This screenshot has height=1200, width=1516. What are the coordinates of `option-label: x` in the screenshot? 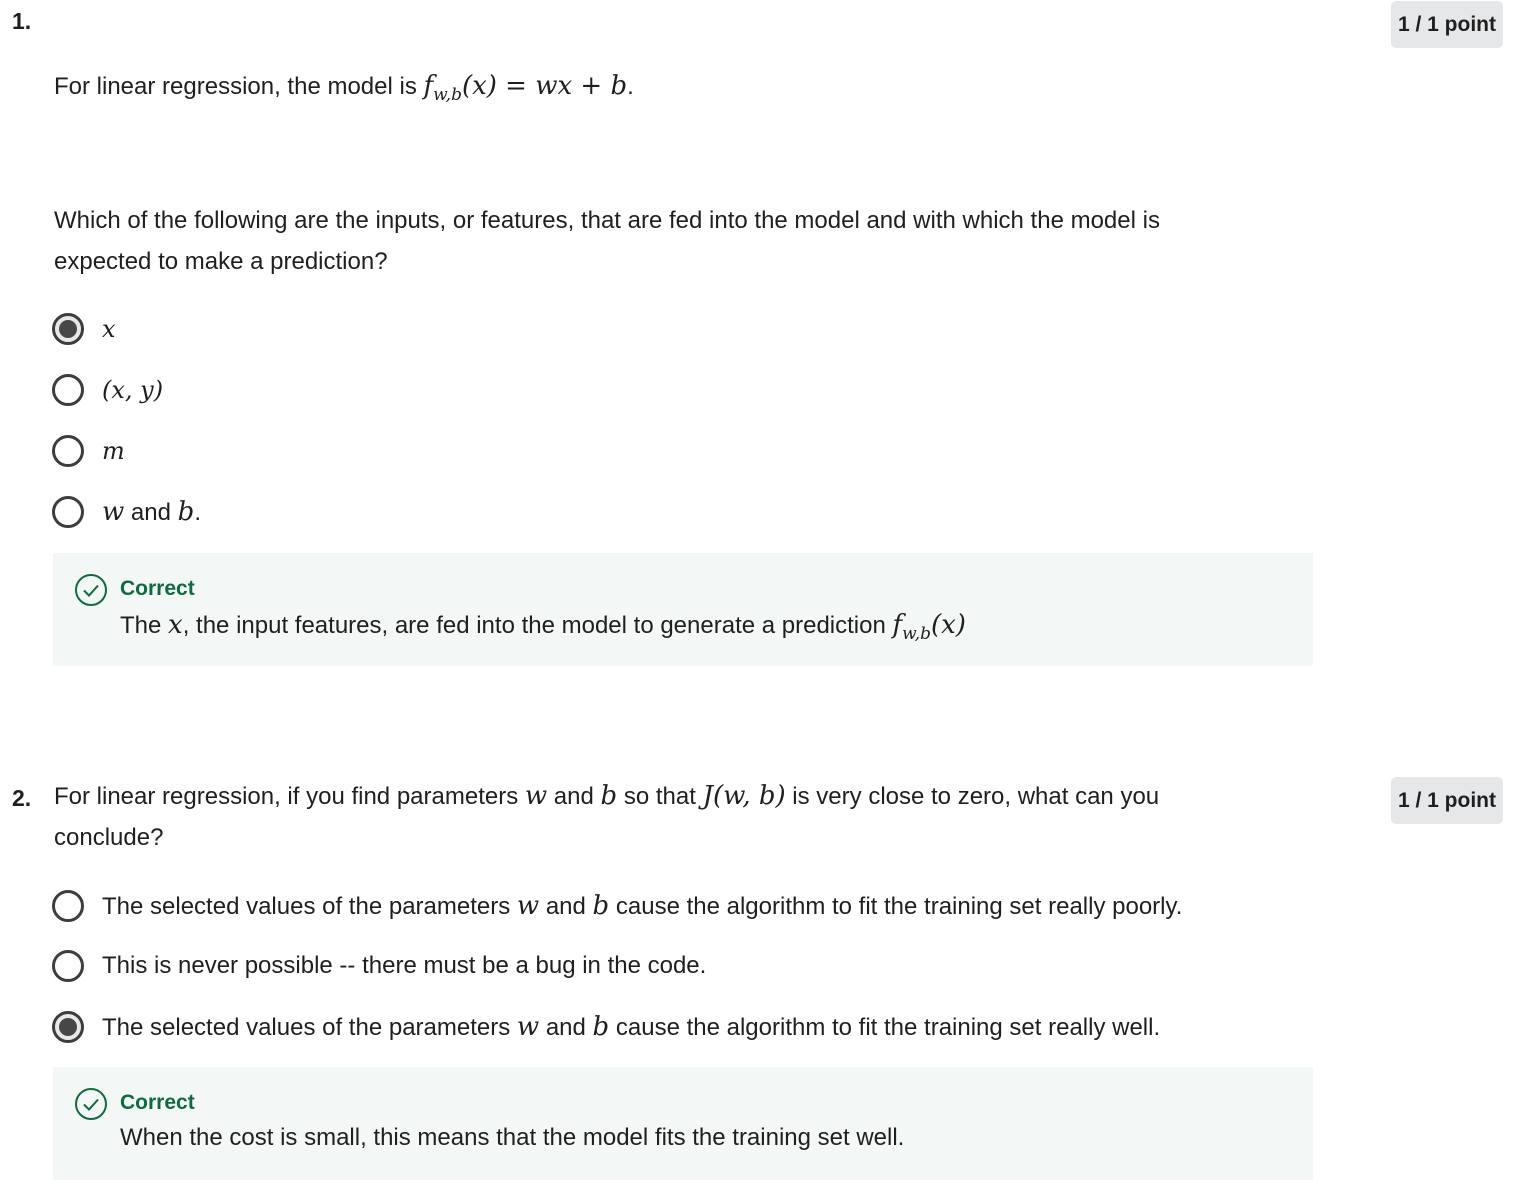 It's located at (109, 329).